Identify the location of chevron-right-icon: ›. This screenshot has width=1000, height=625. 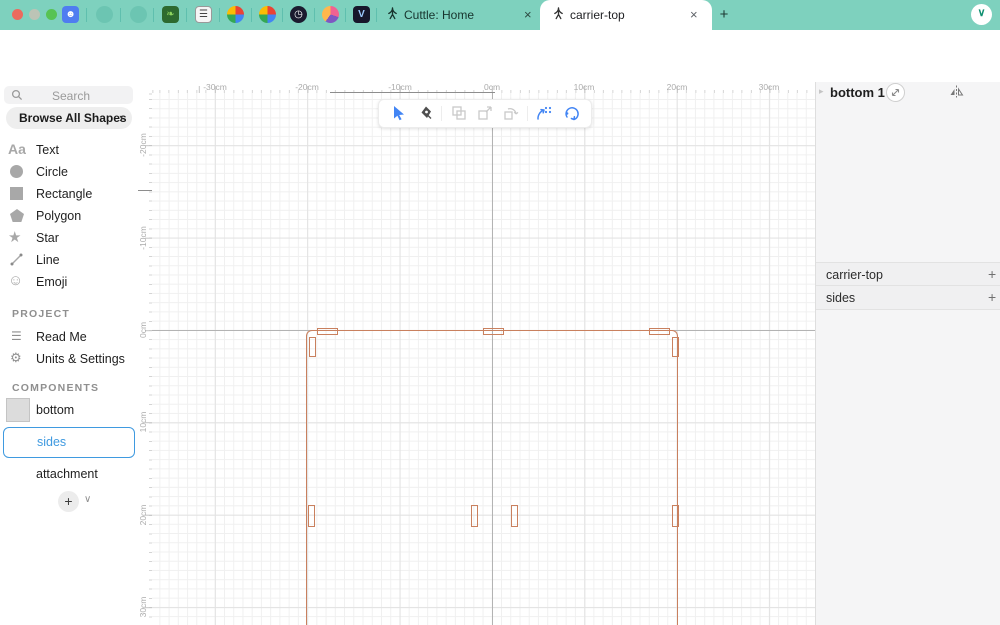
(121, 117).